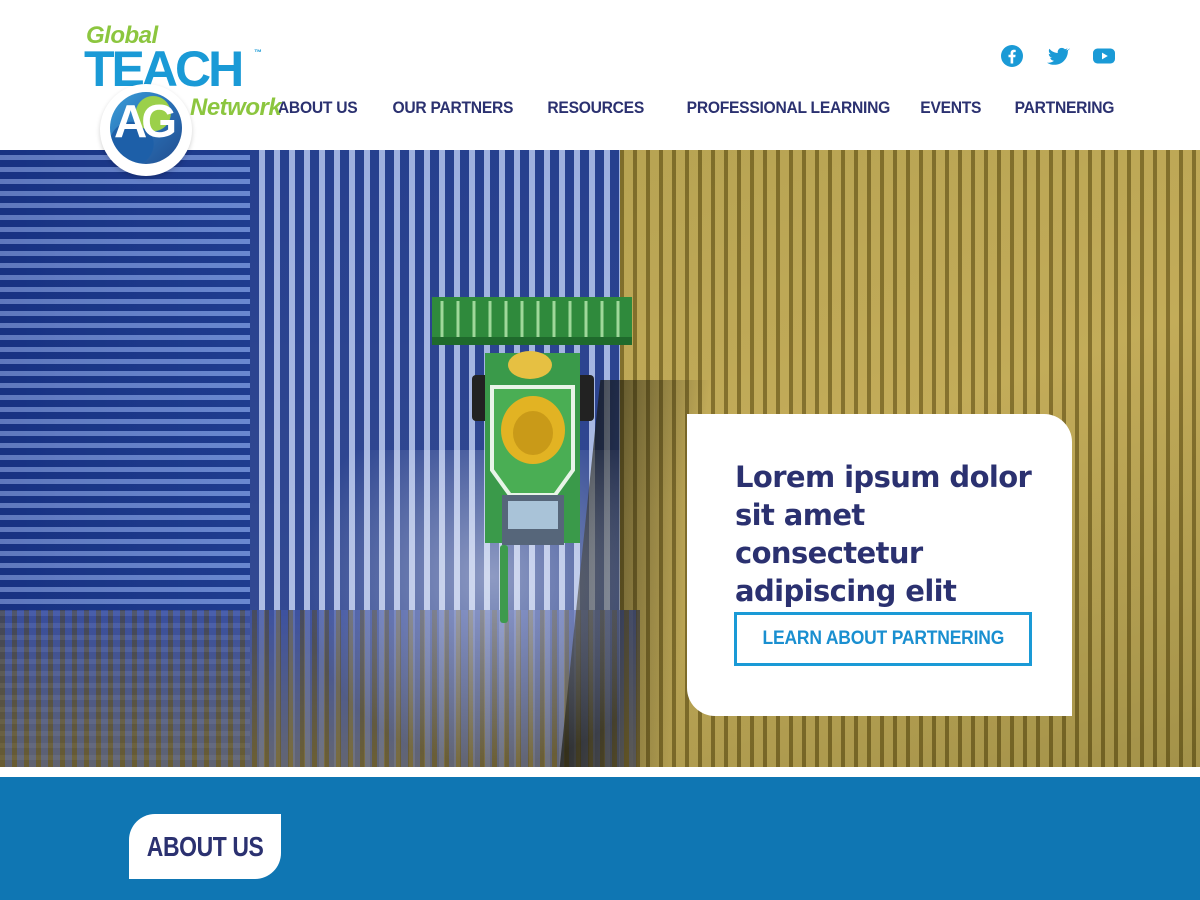  What do you see at coordinates (236, 107) in the screenshot?
I see `logo-word-network: Network` at bounding box center [236, 107].